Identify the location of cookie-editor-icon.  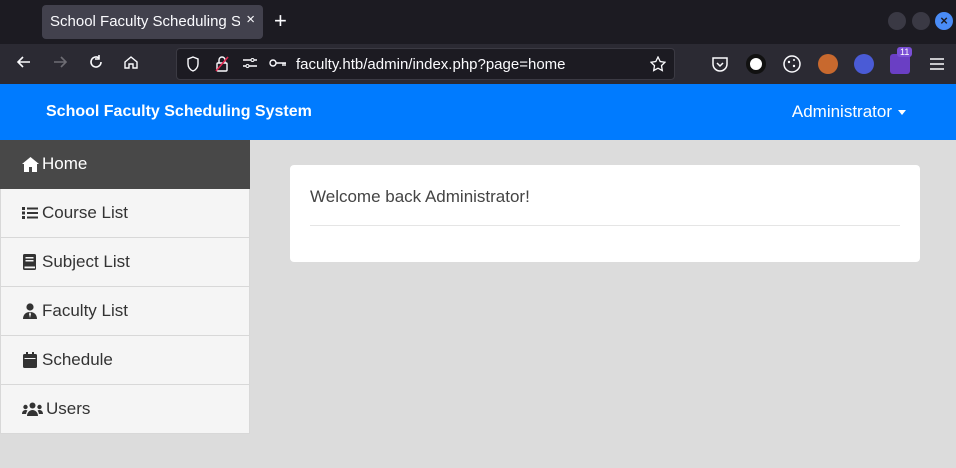
(828, 64).